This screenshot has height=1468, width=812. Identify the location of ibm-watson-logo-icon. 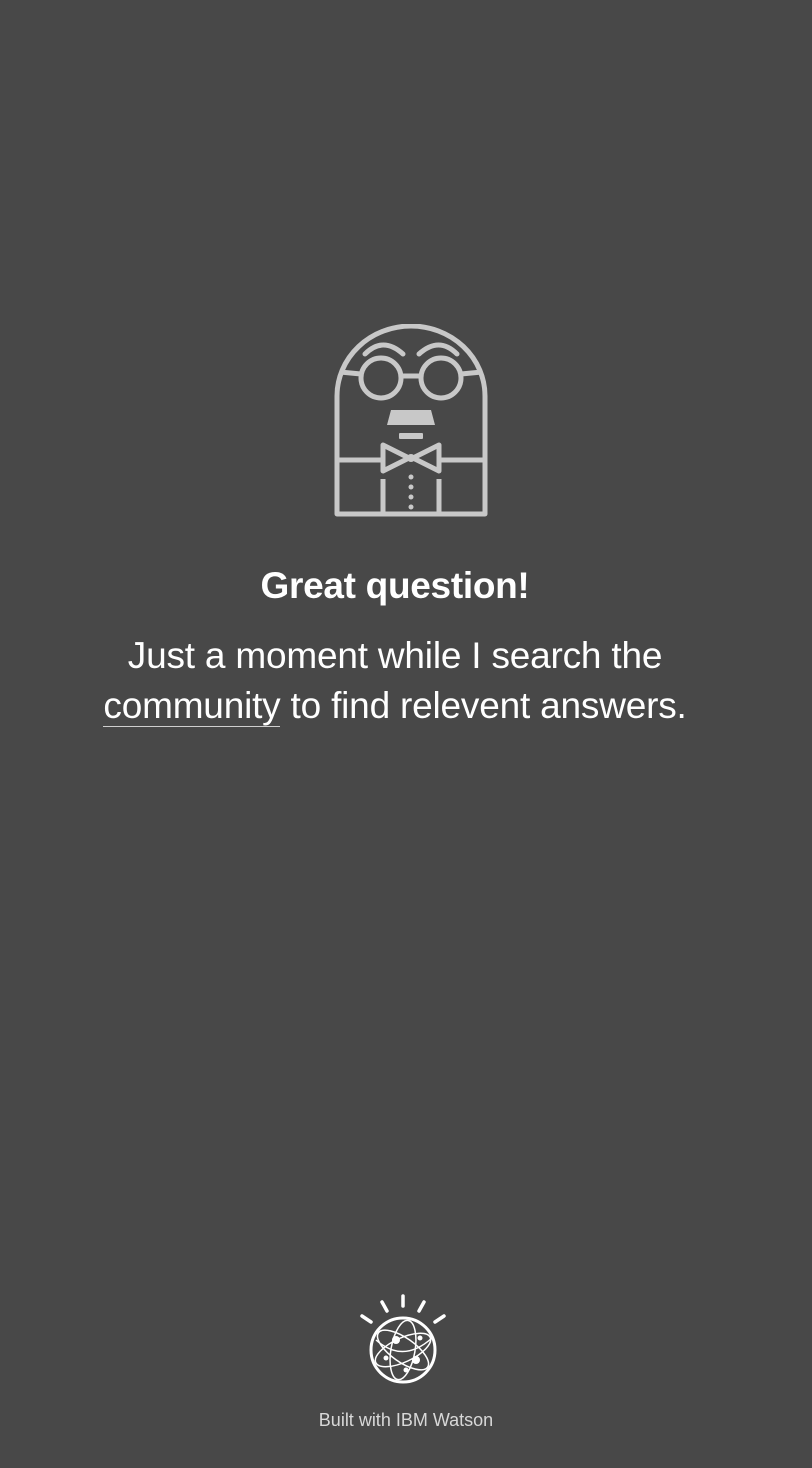
(403, 1339).